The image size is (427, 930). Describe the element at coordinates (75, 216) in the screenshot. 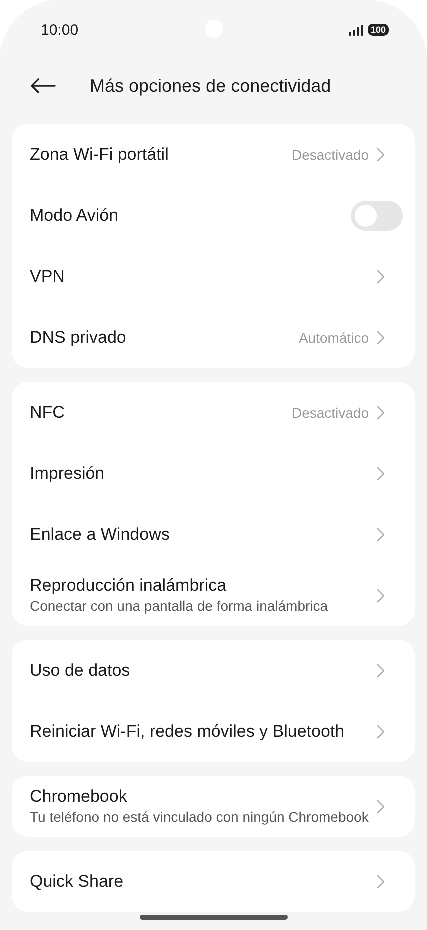

I see `setting-label: Modo Avión` at that location.